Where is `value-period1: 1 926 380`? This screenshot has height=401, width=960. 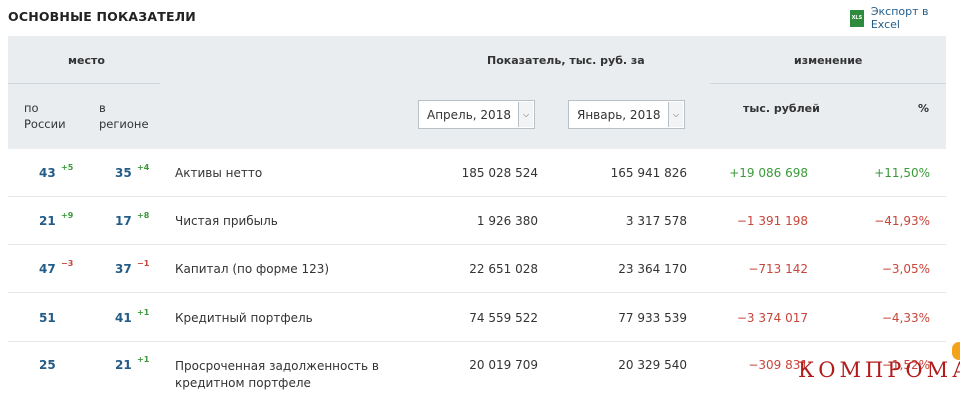
value-period1: 1 926 380 is located at coordinates (507, 221).